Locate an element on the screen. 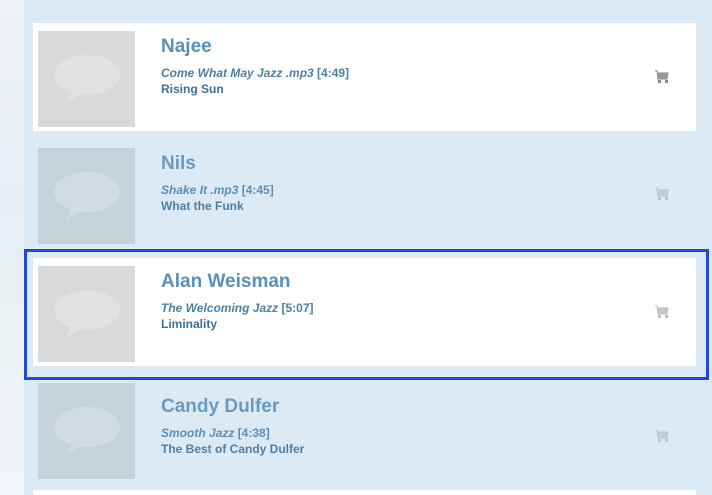  album-name: Liminality is located at coordinates (381, 324).